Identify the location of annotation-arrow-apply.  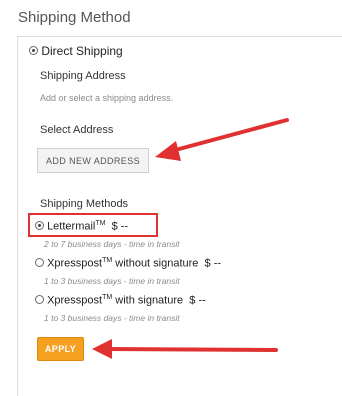
(185, 349).